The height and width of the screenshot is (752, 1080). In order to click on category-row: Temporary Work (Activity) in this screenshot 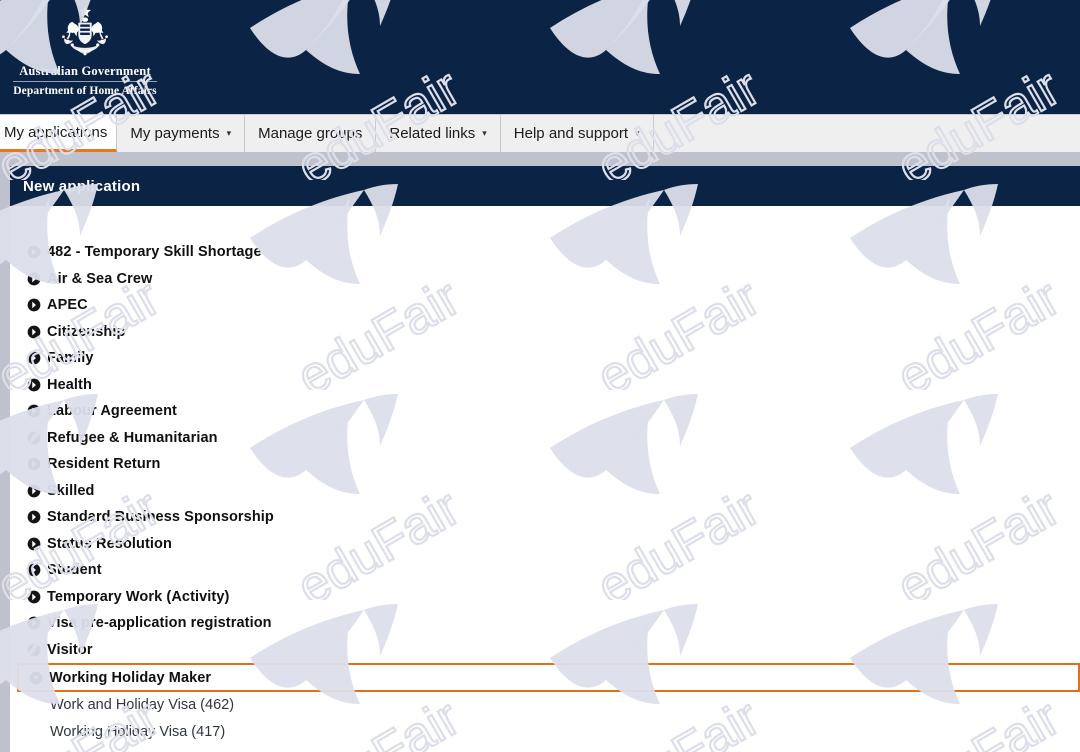, I will do `click(545, 597)`.